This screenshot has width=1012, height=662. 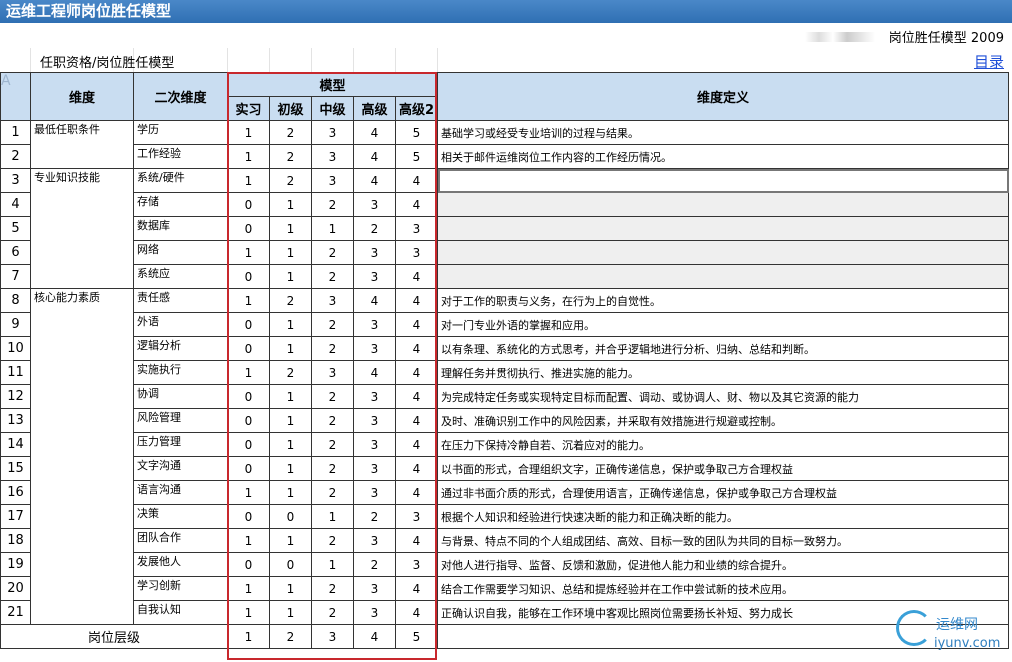 What do you see at coordinates (15, 180) in the screenshot?
I see `row-number: 3` at bounding box center [15, 180].